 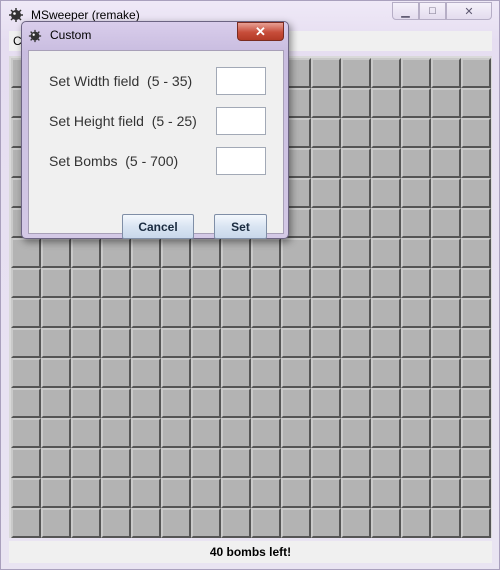 What do you see at coordinates (240, 226) in the screenshot?
I see `set-button: Set` at bounding box center [240, 226].